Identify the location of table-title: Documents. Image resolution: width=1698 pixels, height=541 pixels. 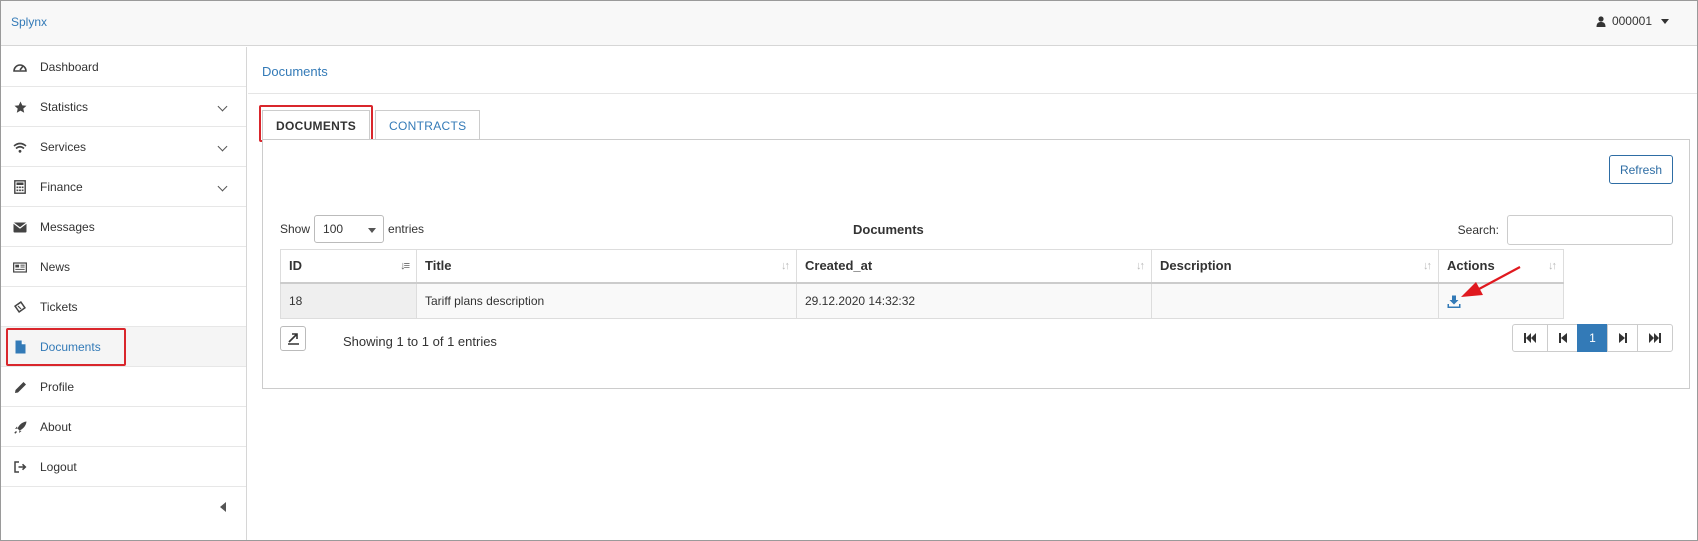
(888, 229).